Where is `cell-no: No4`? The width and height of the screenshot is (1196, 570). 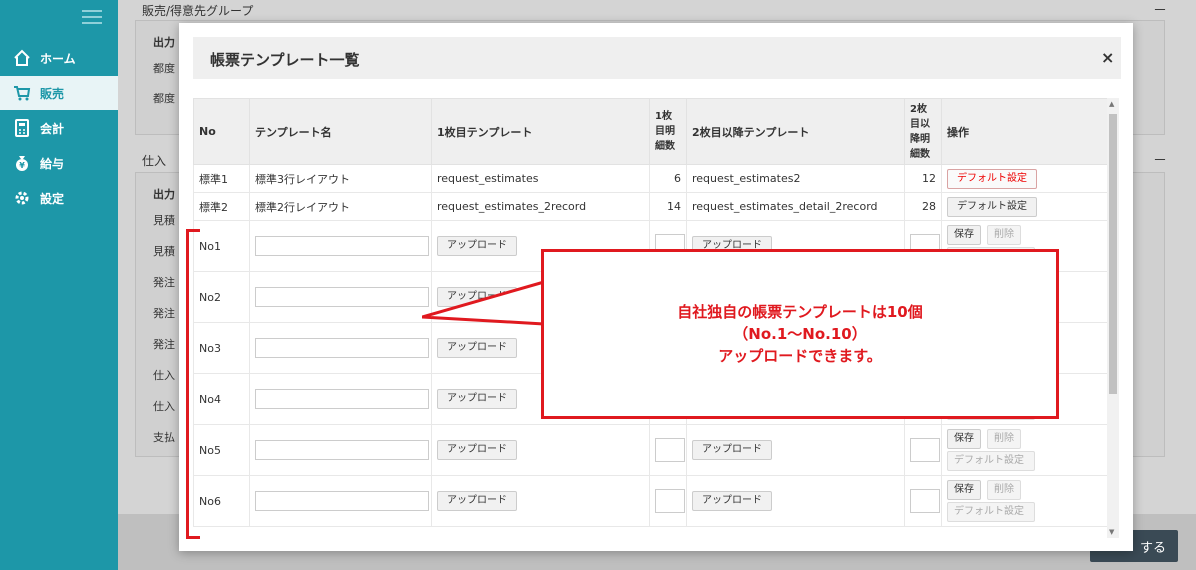 cell-no: No4 is located at coordinates (221, 399).